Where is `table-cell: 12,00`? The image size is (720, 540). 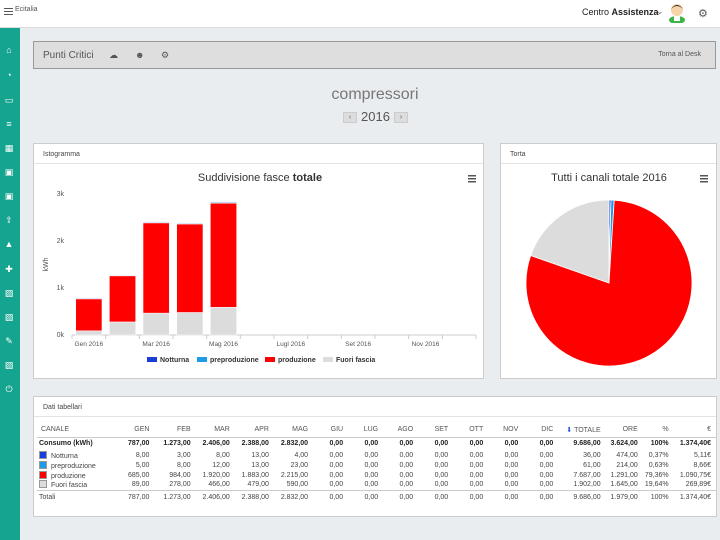 table-cell: 12,00 is located at coordinates (221, 465).